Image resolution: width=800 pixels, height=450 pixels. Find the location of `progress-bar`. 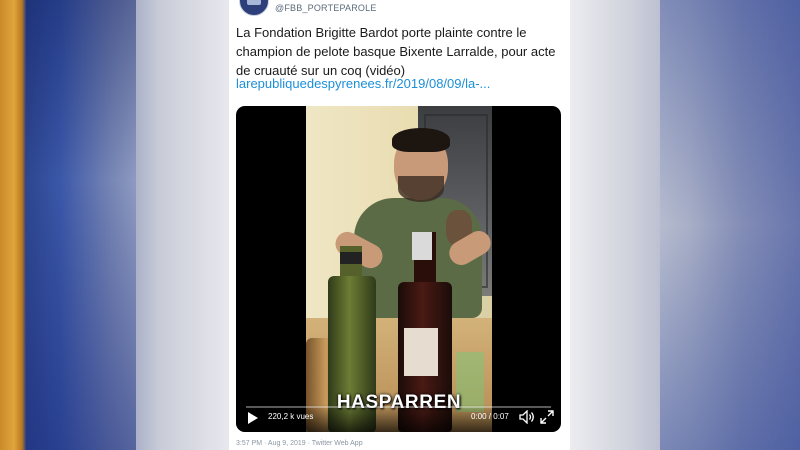

progress-bar is located at coordinates (398, 407).